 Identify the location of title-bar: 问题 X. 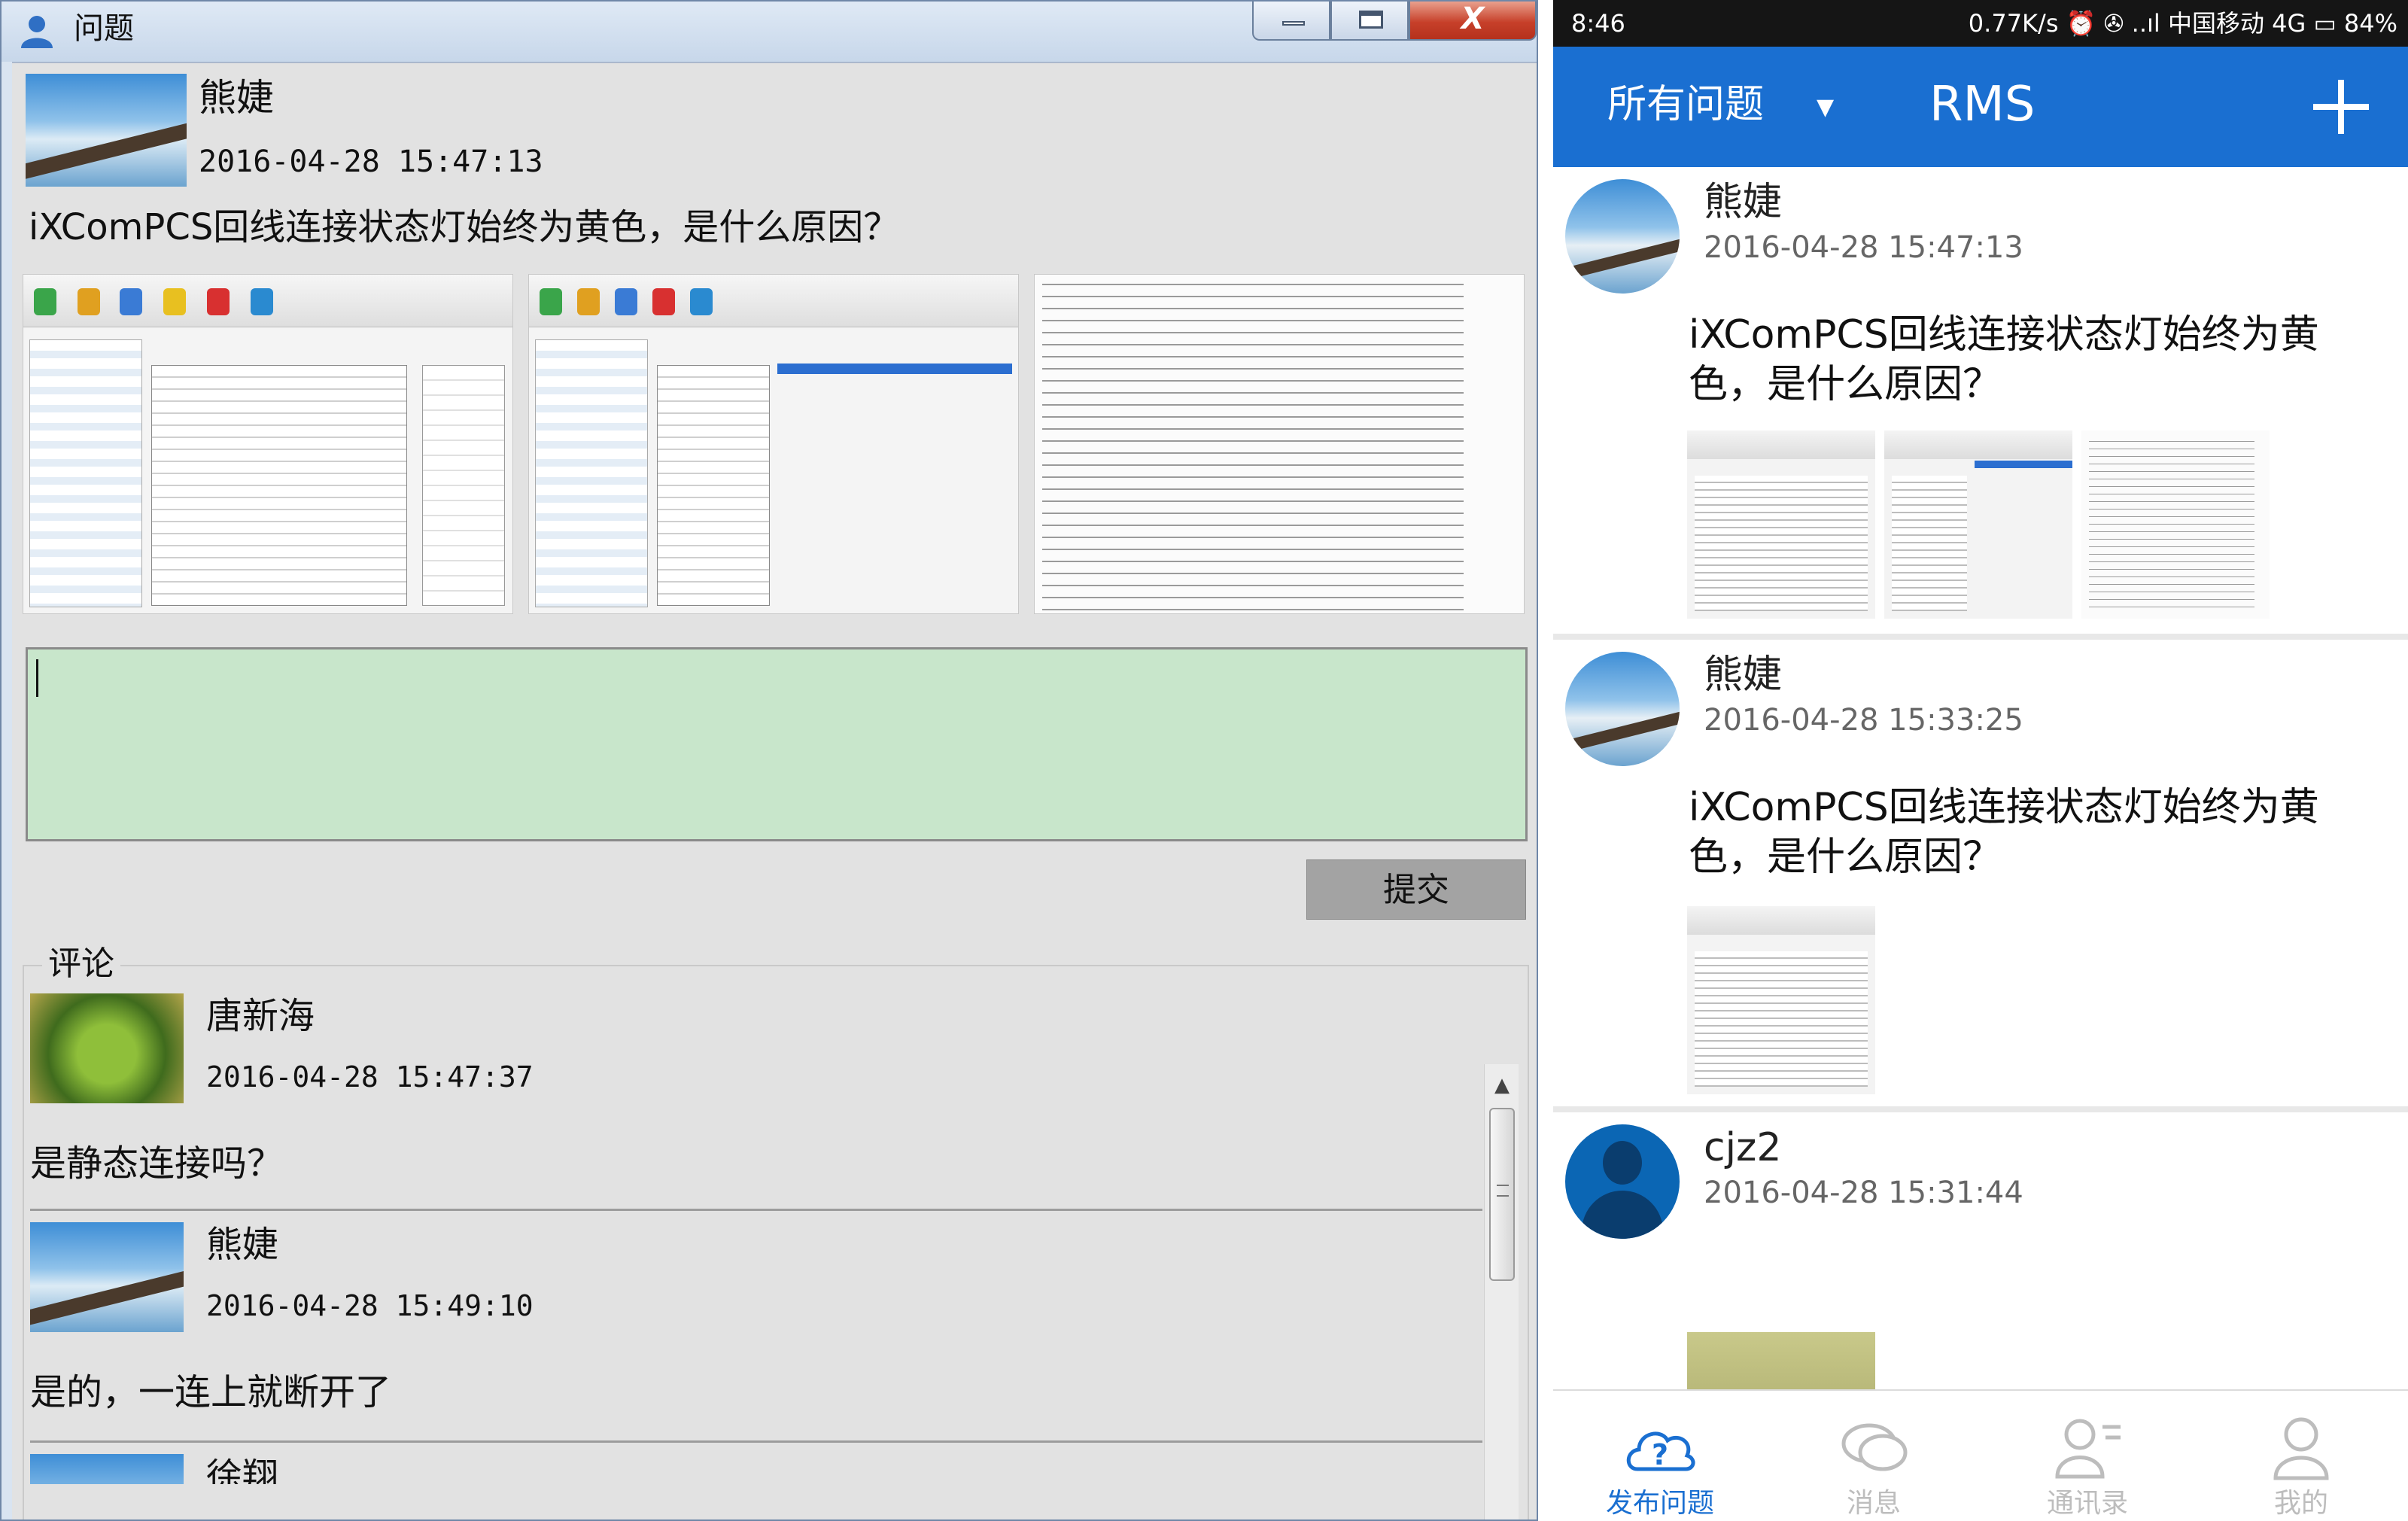
(769, 32).